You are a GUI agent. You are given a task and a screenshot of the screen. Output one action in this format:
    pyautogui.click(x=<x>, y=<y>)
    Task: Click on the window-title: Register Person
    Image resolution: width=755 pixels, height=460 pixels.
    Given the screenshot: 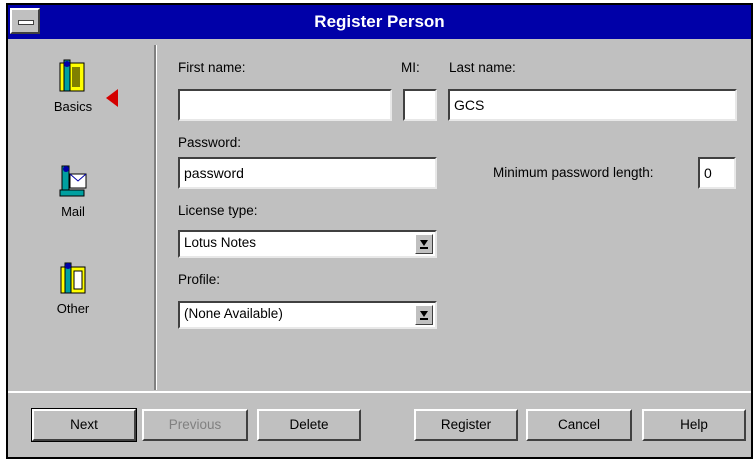 What is the action you would take?
    pyautogui.click(x=379, y=21)
    